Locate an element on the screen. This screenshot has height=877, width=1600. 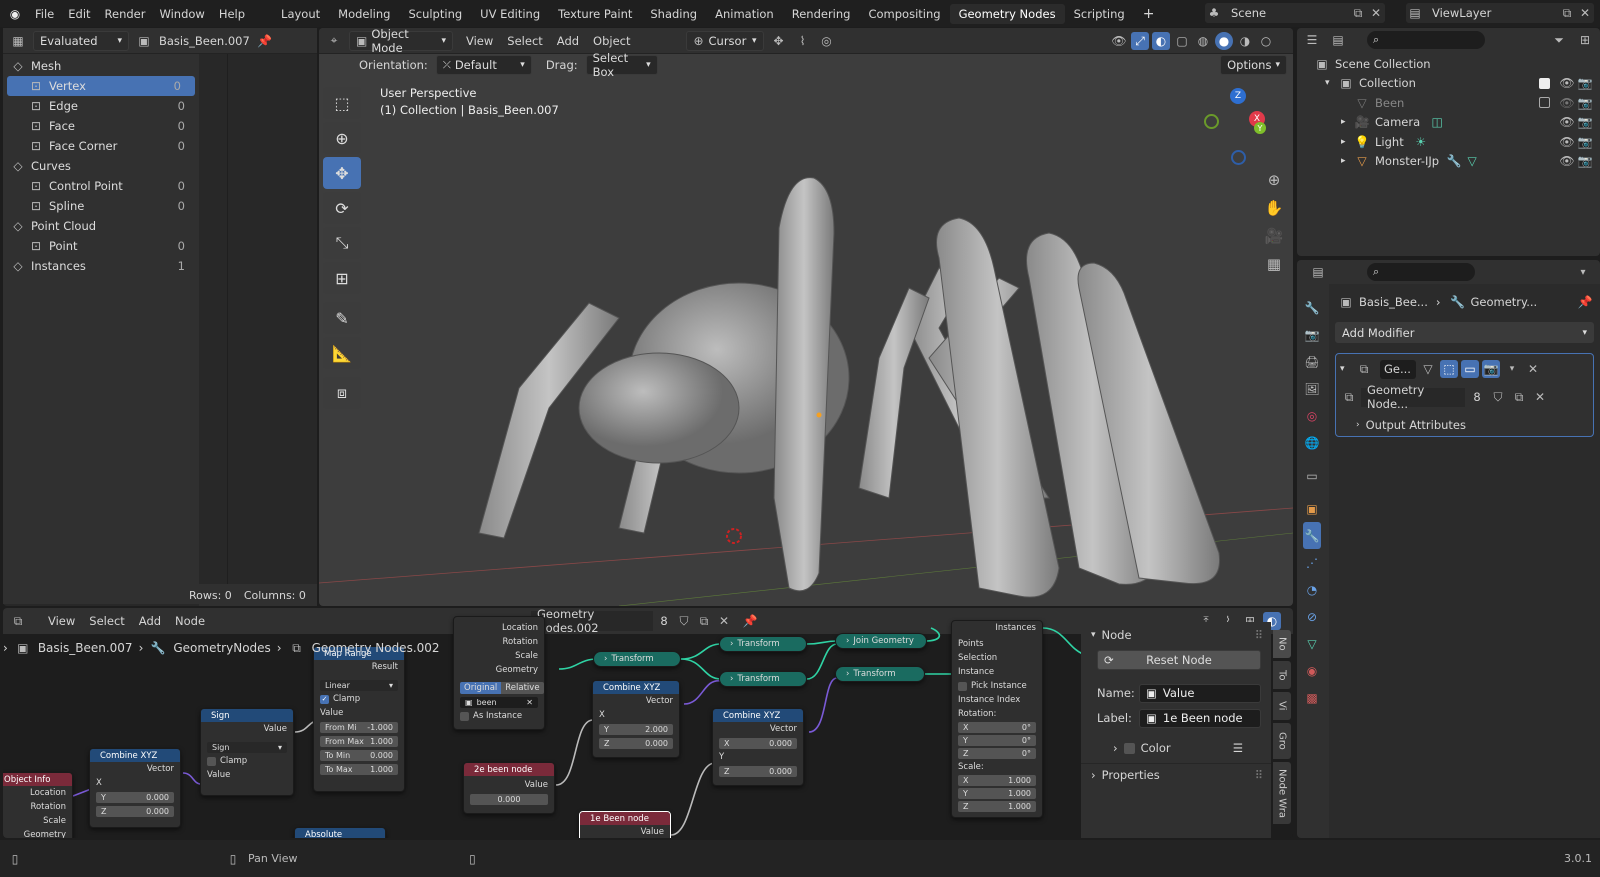
node-header: 2e been node is located at coordinates (509, 769).